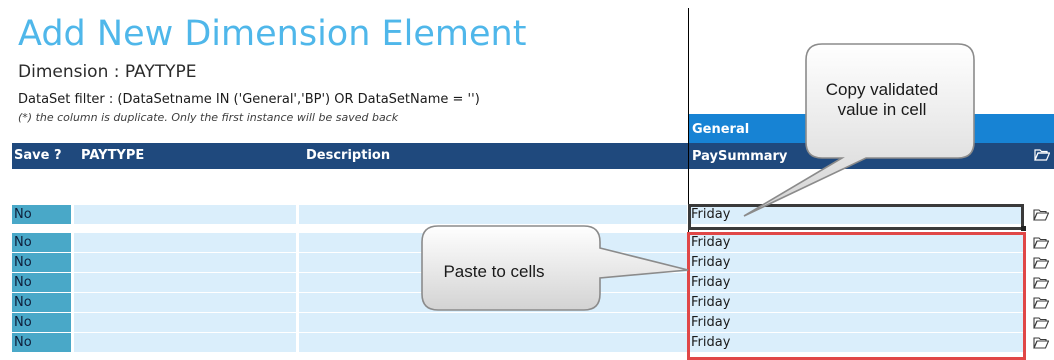 This screenshot has height=360, width=1054. I want to click on copy-callout-bubble, so click(859, 130).